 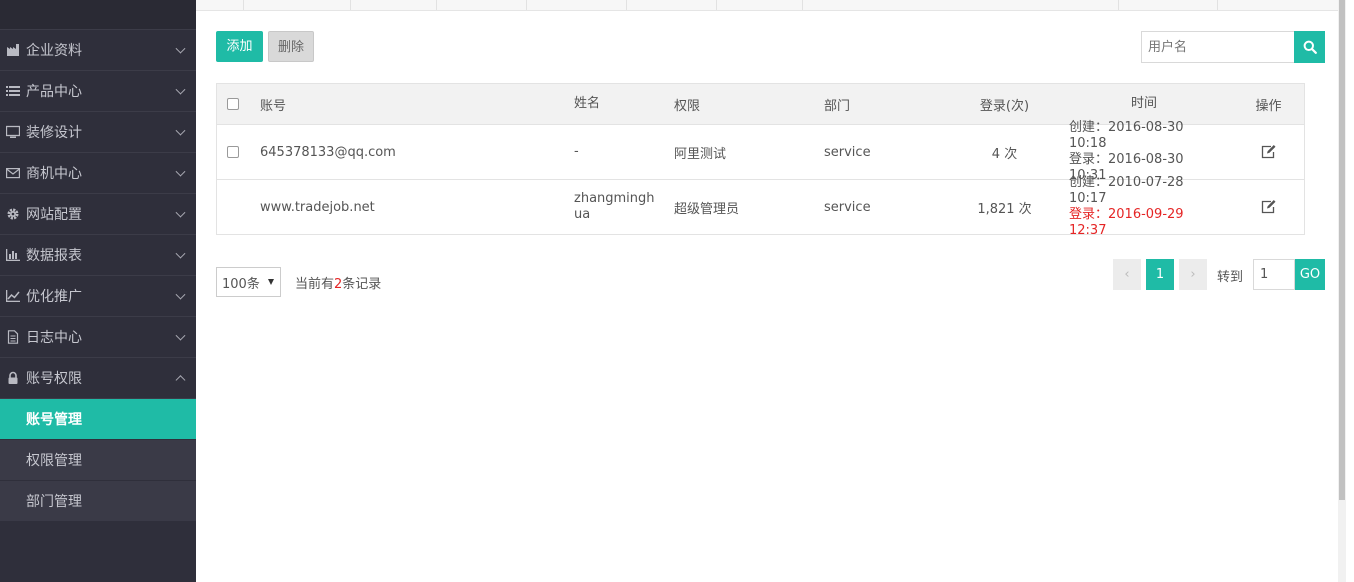 I want to click on scrollbar, so click(x=1342, y=291).